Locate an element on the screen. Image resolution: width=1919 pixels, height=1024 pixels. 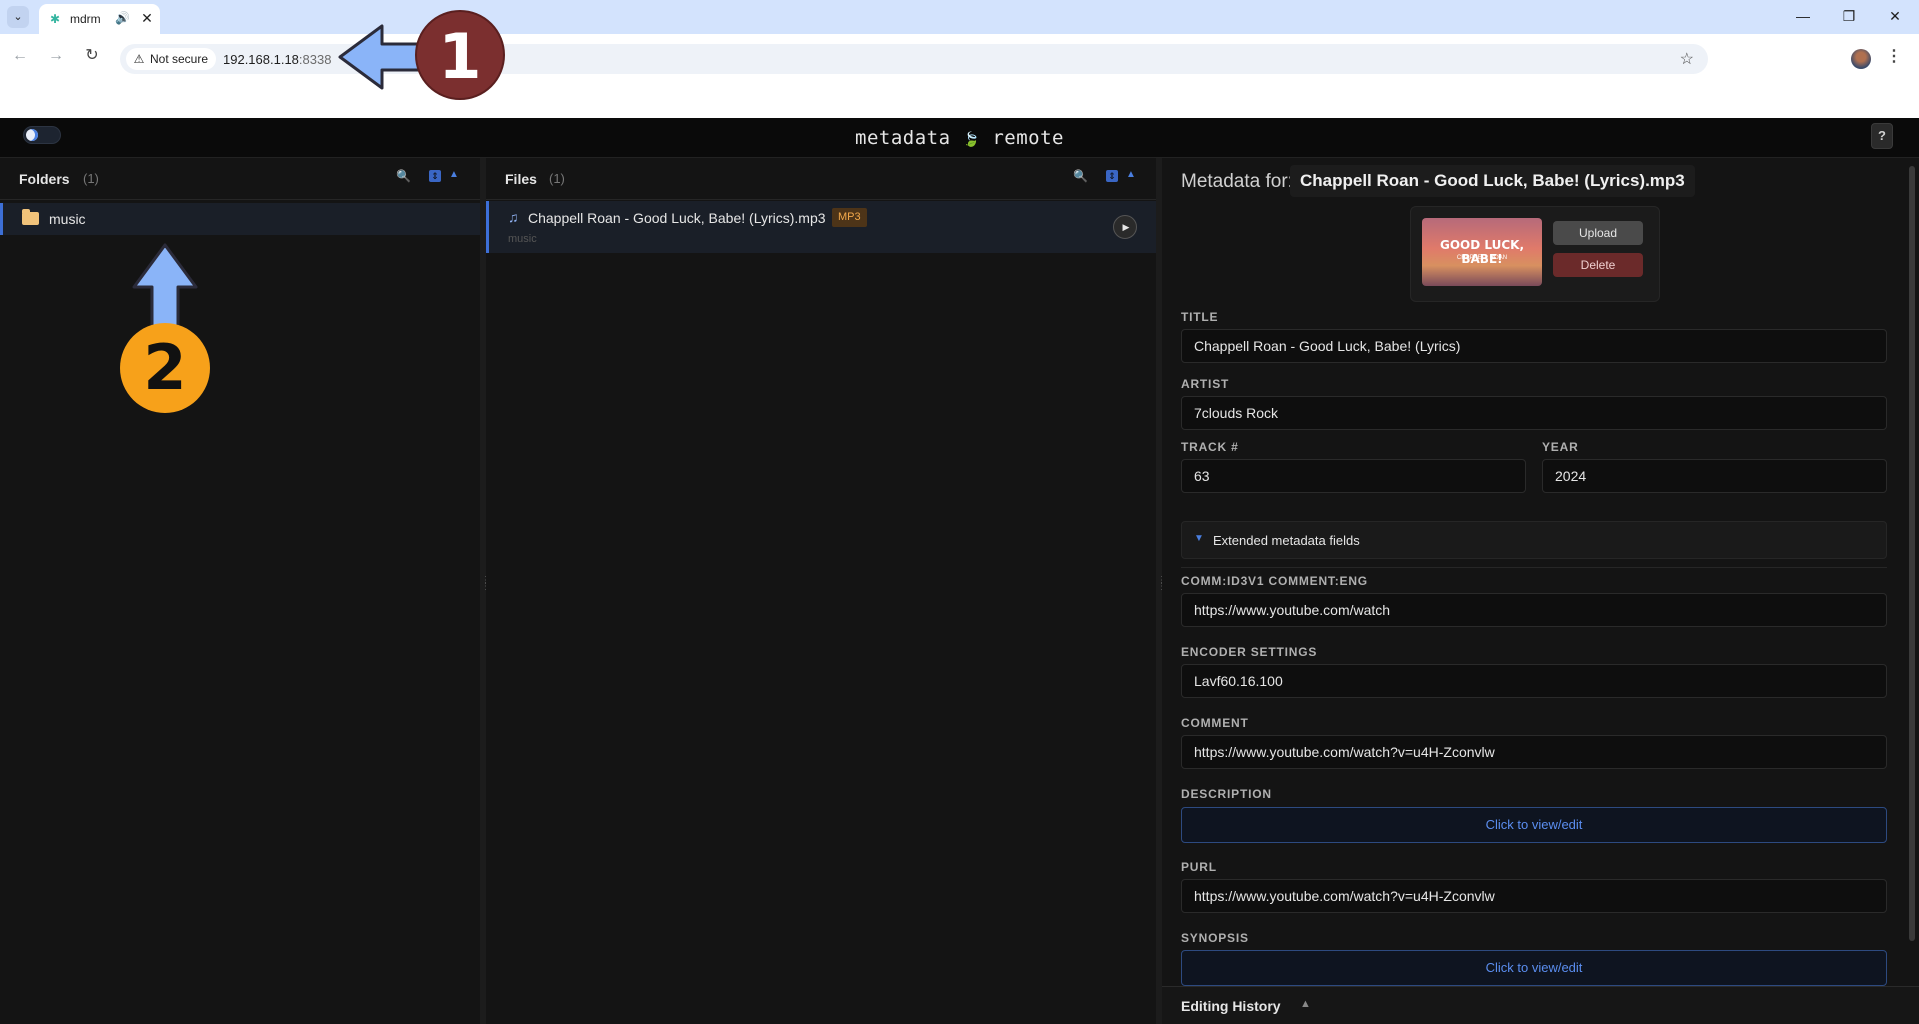
album-art-image: GOOD LUCK, BABE! CHAPPELL ROAN is located at coordinates (1482, 252).